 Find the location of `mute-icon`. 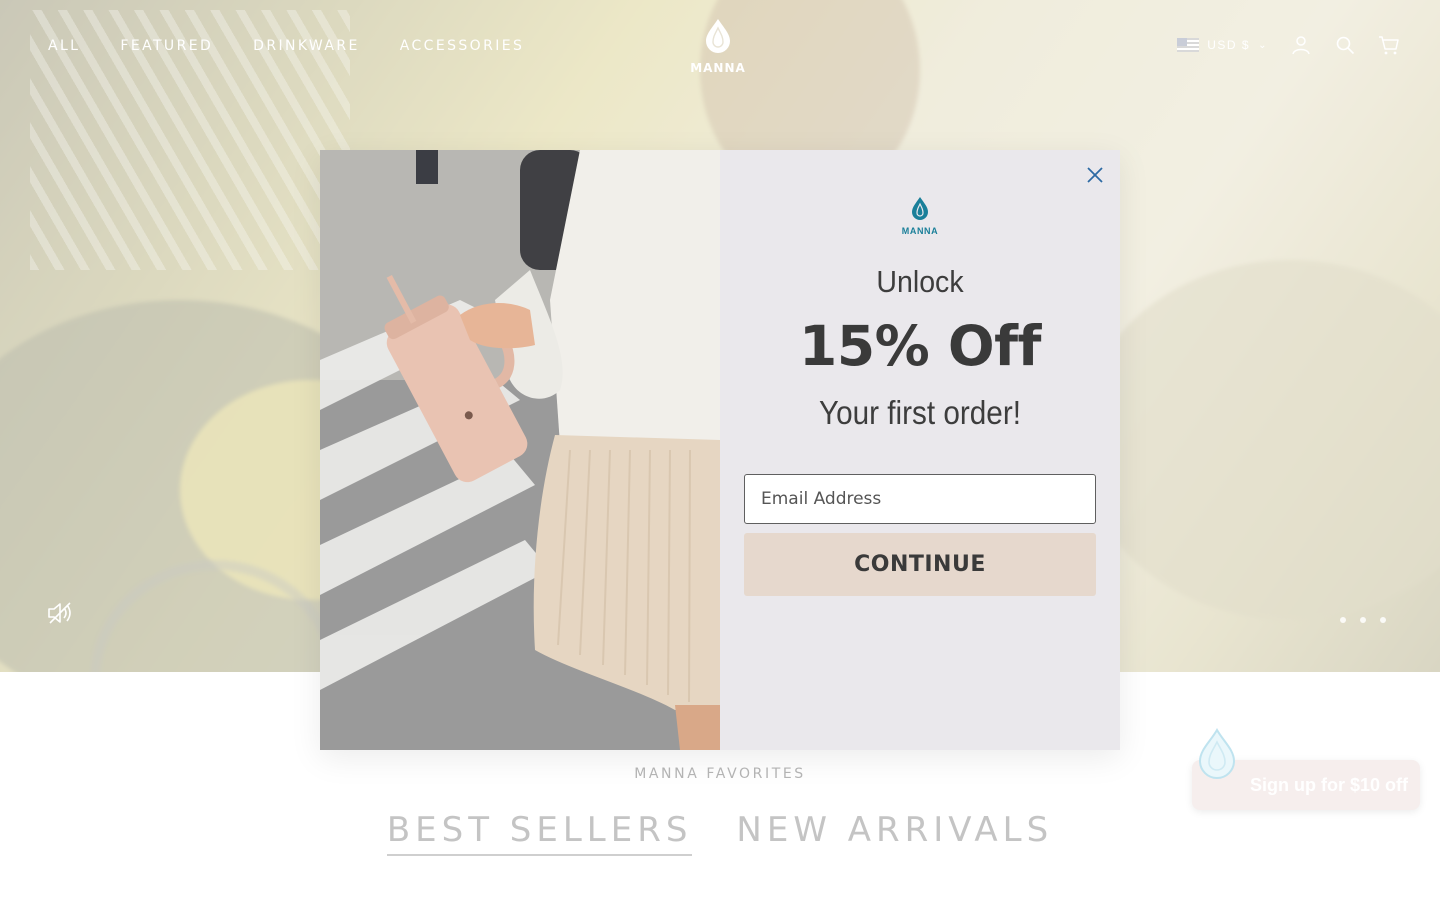

mute-icon is located at coordinates (59, 613).